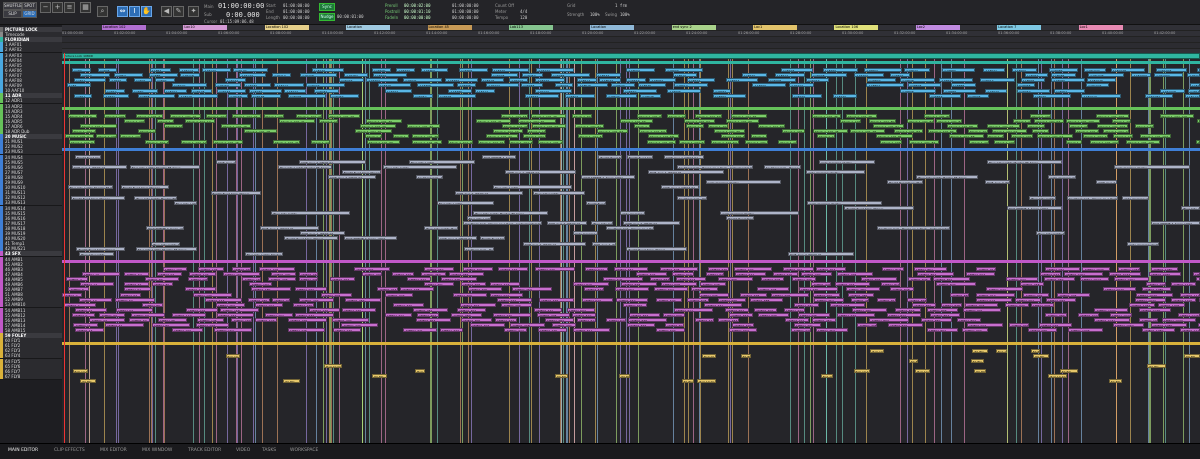 This screenshot has width=1200, height=459. I want to click on audio-clip: AAF603, so click(684, 70).